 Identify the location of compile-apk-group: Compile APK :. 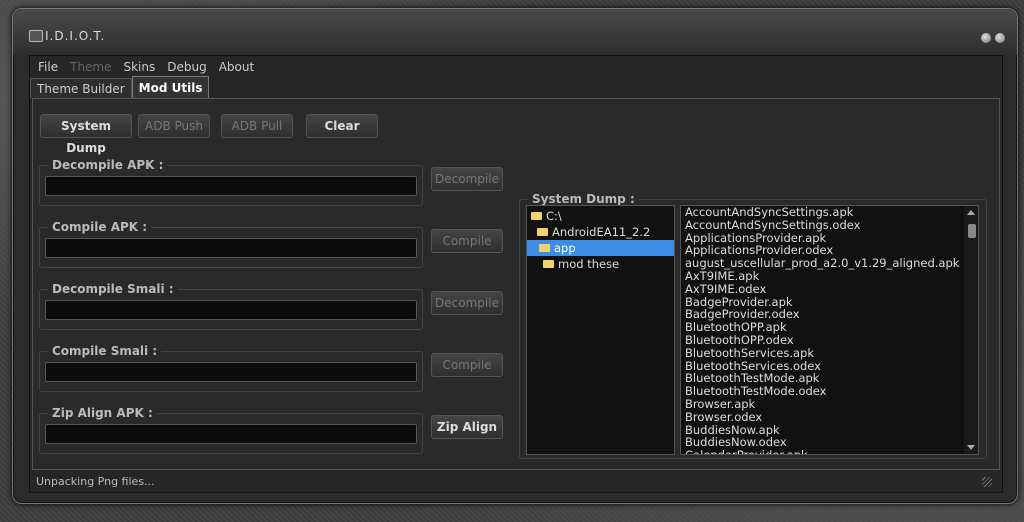
(231, 244).